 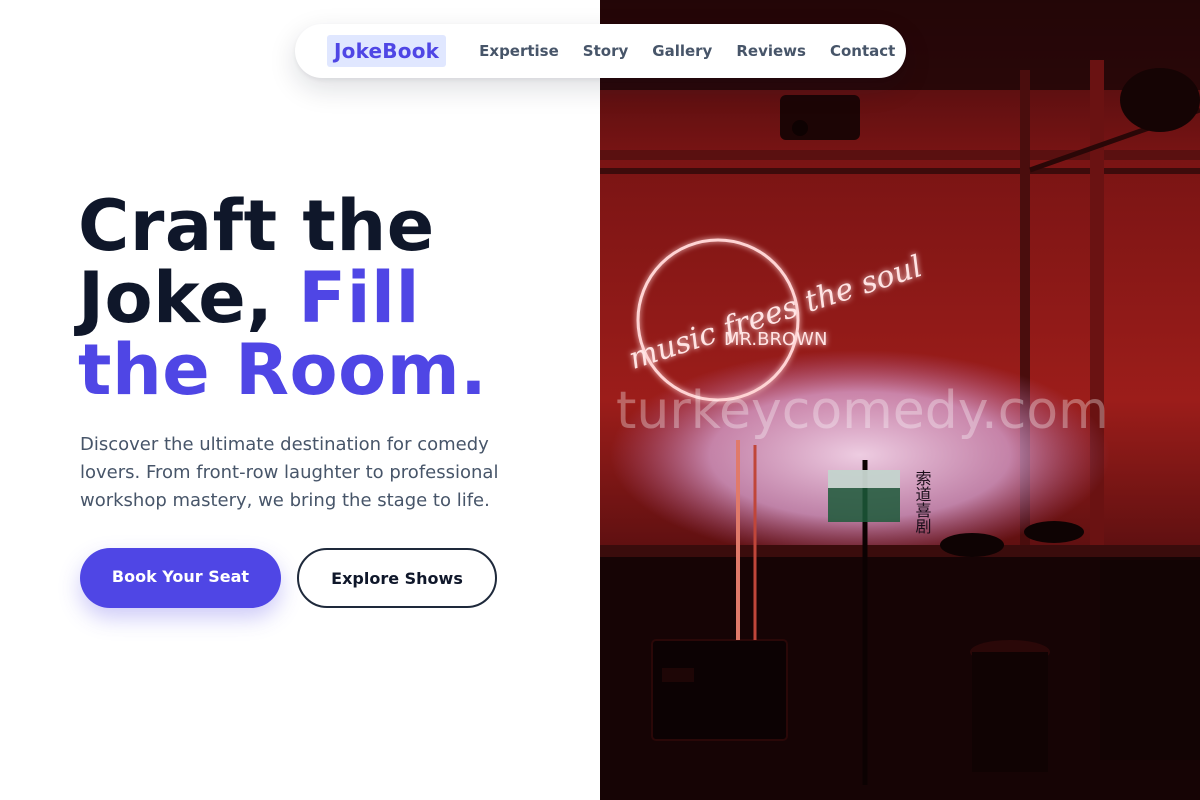 What do you see at coordinates (359, 298) in the screenshot?
I see `headline-accent-fill: Fill` at bounding box center [359, 298].